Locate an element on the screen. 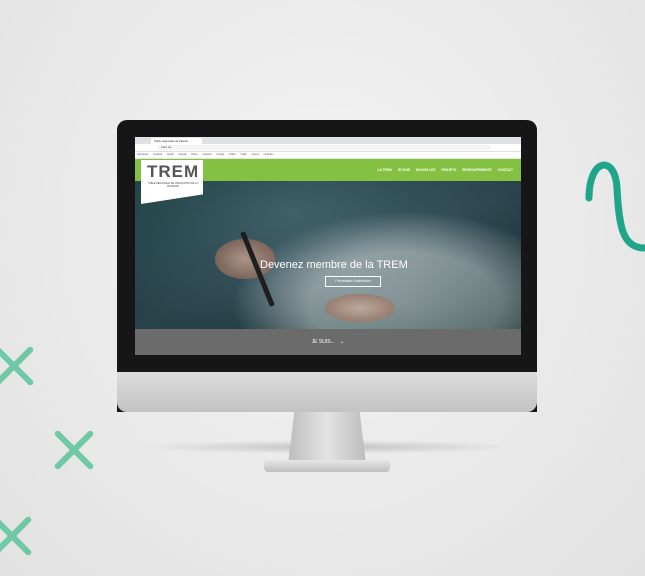 The image size is (645, 576). bookmark-item: Outlook is located at coordinates (157, 154).